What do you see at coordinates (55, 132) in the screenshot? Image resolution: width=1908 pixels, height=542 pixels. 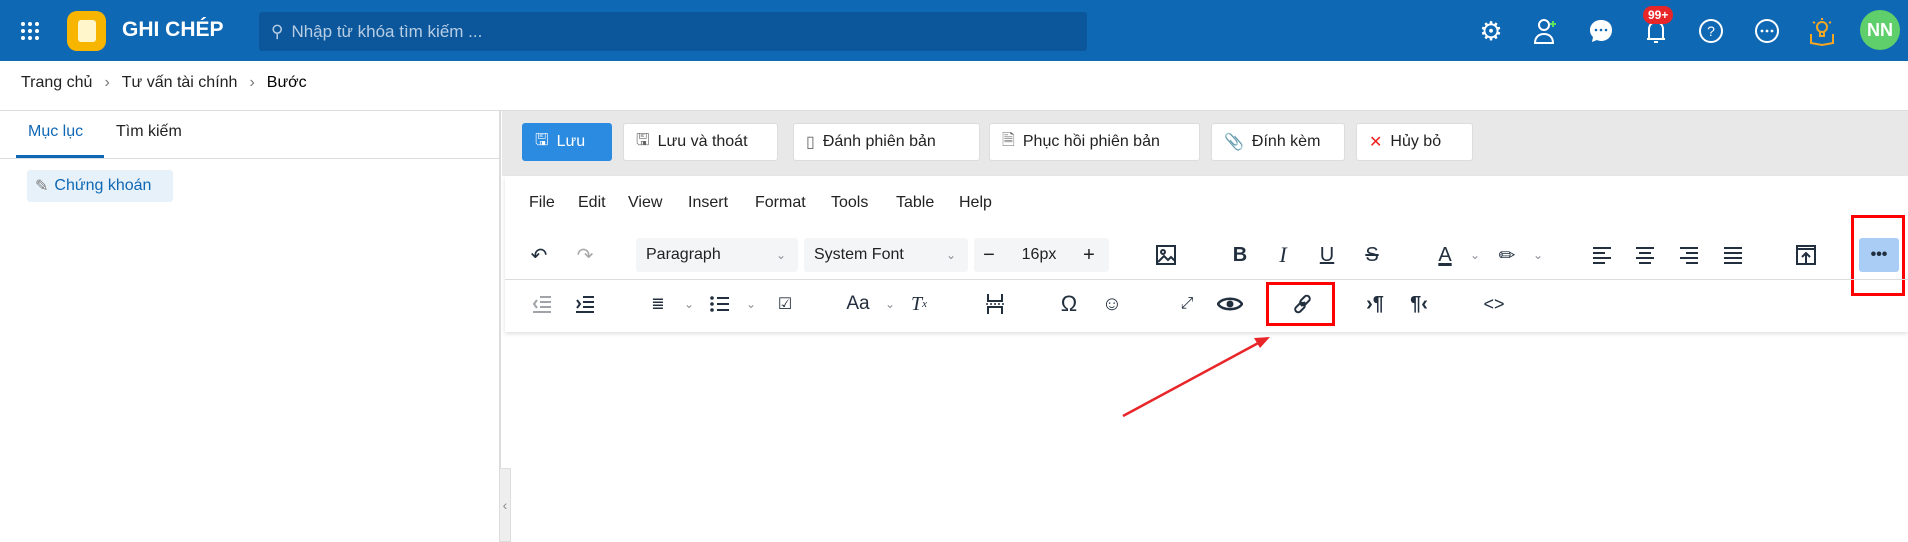 I see `tab-muc-luc: Mục lục` at bounding box center [55, 132].